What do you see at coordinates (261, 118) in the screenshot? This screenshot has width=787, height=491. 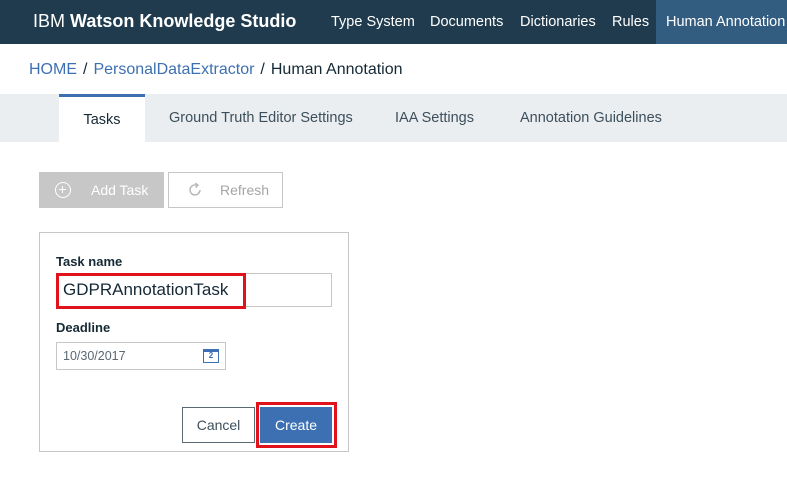 I see `tab-ground-truth-editor-settings: Ground Truth Editor Settings` at bounding box center [261, 118].